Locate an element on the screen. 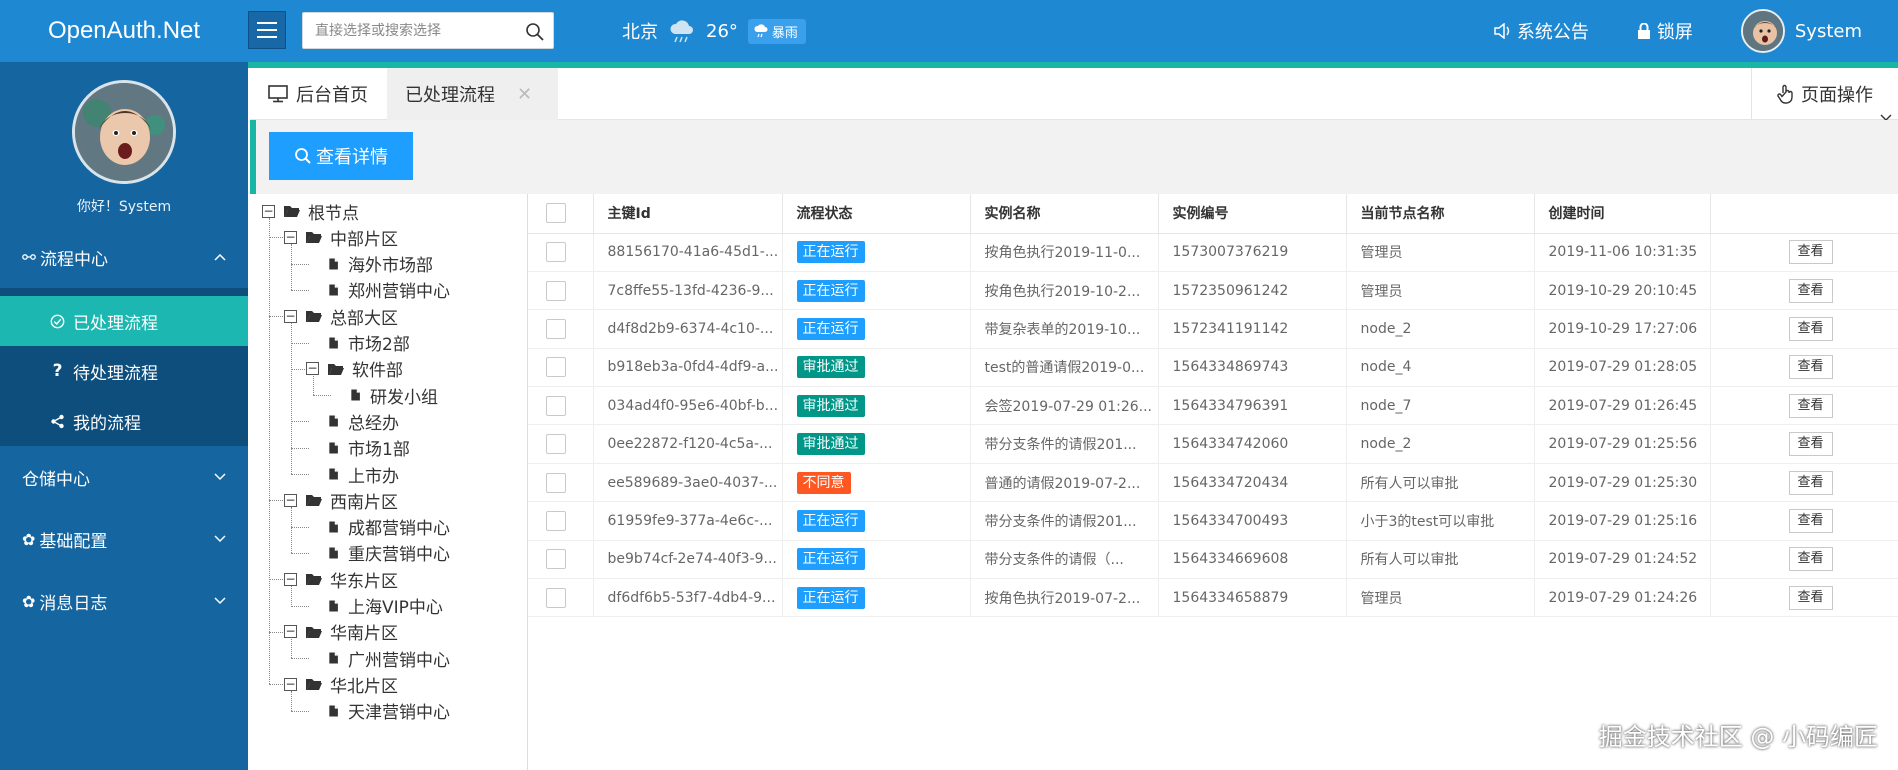 The image size is (1898, 770). column-header: 流程状态 is located at coordinates (876, 214).